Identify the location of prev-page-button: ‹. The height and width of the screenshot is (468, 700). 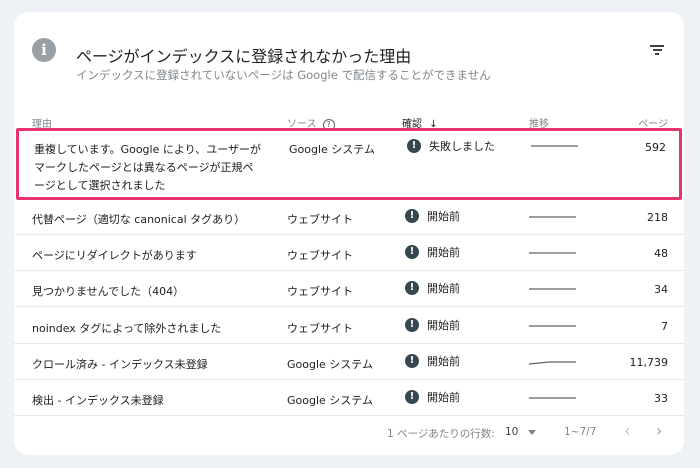
(627, 430).